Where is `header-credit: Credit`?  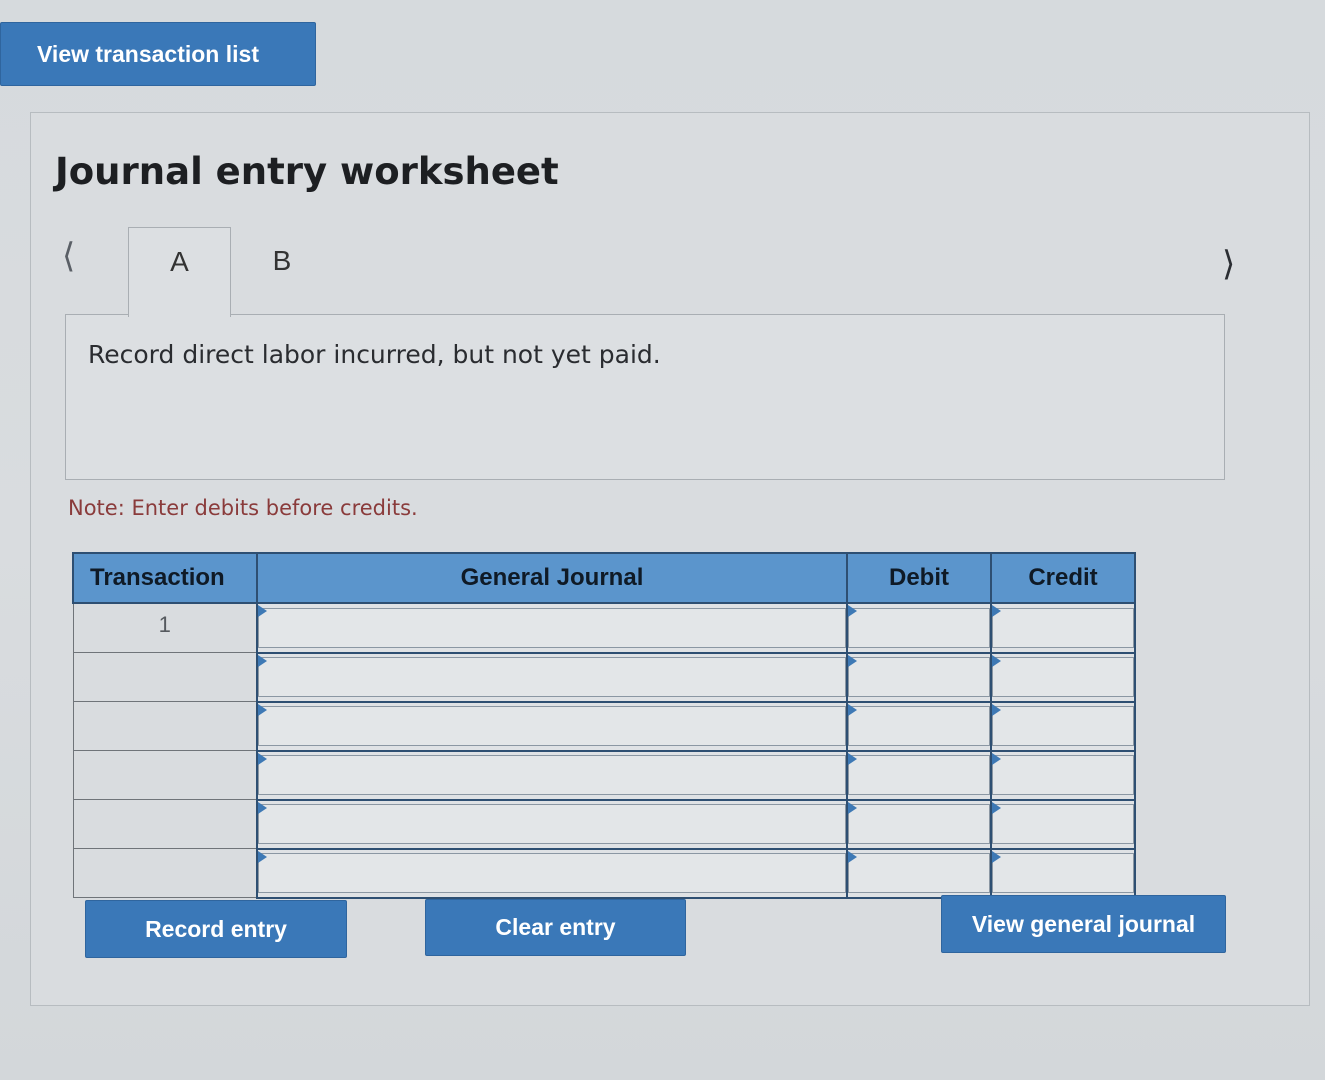 header-credit: Credit is located at coordinates (1063, 578).